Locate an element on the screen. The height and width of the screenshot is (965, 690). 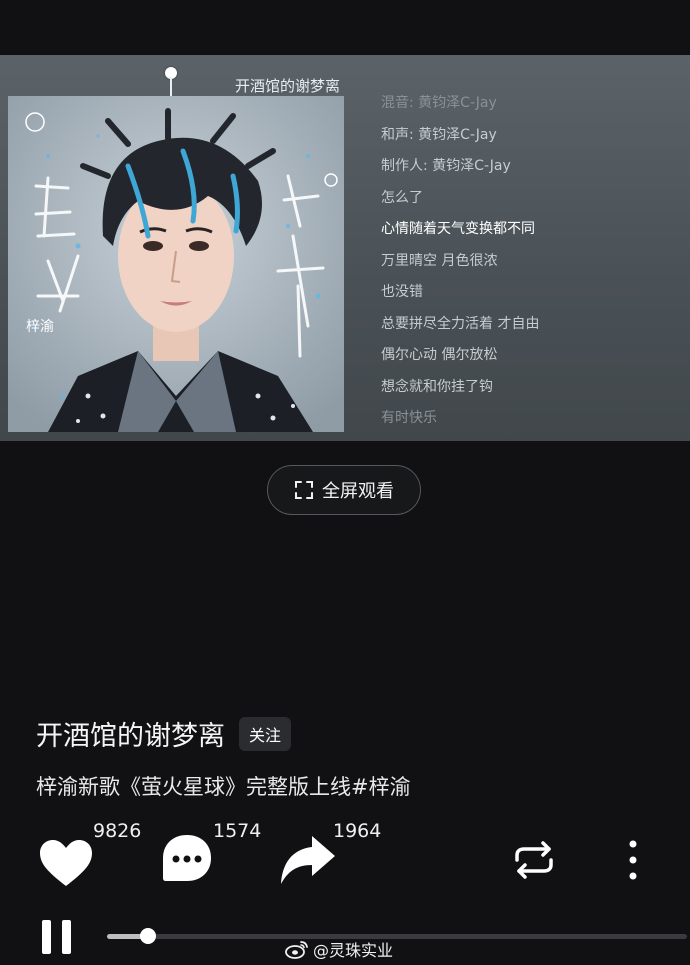
pause-button is located at coordinates (57, 937).